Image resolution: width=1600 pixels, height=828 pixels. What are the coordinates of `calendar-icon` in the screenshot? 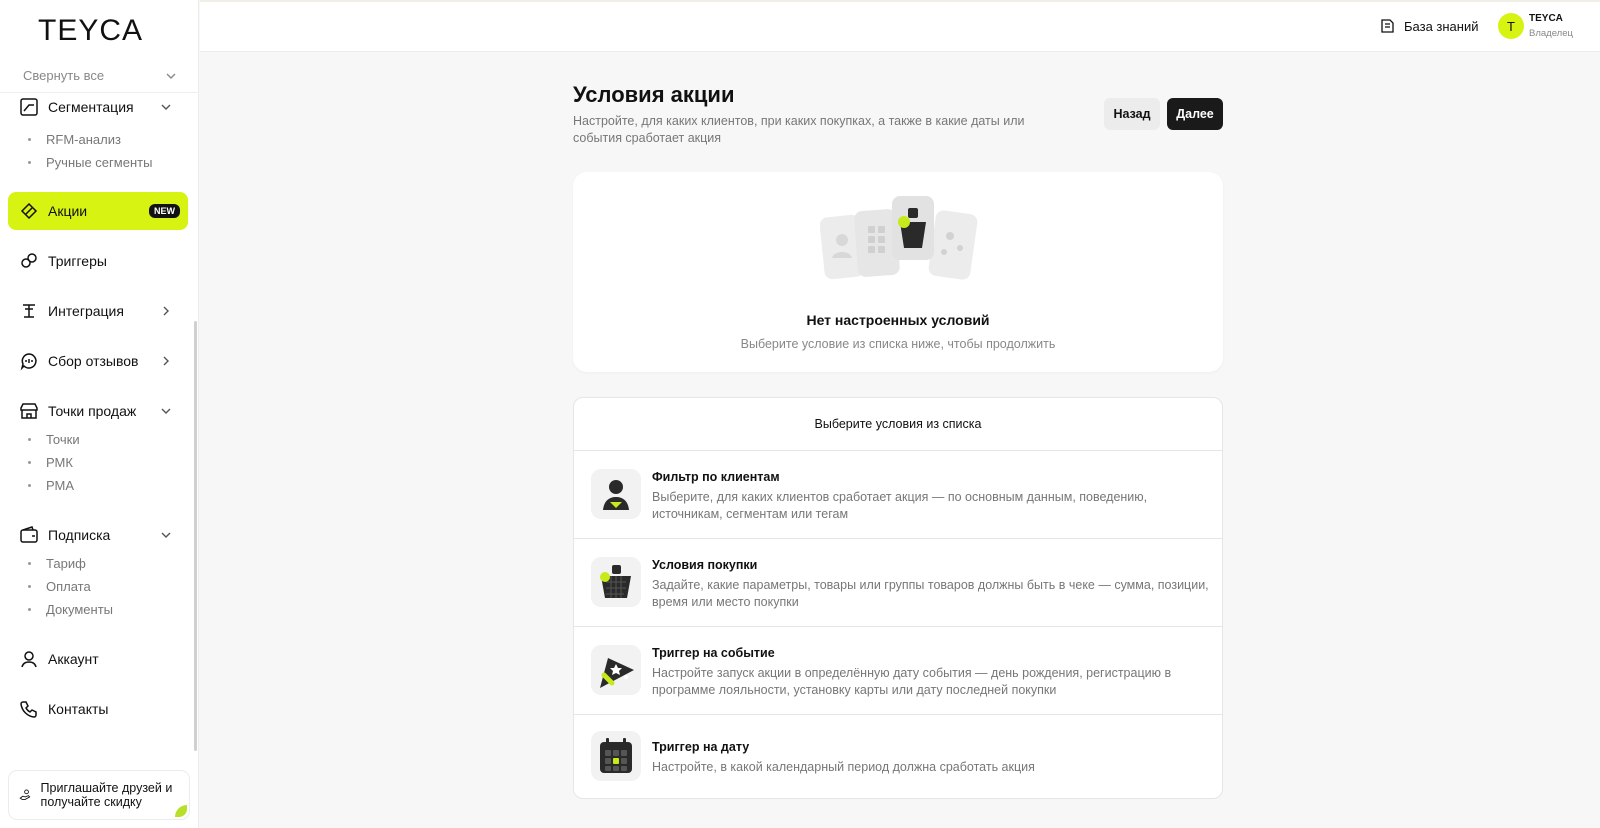 It's located at (616, 756).